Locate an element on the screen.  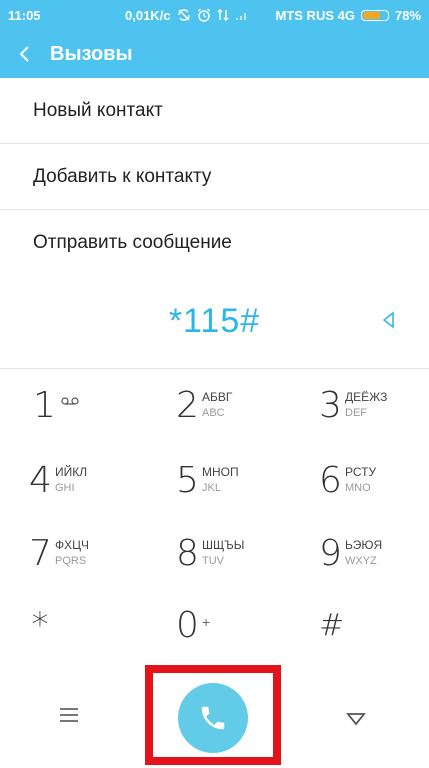
key-plus-label: + is located at coordinates (206, 622).